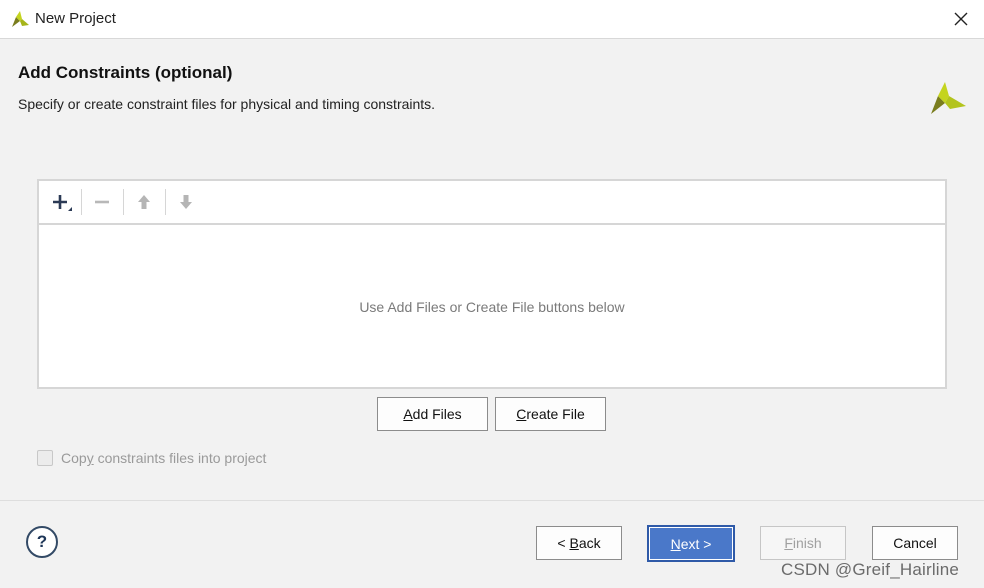 The height and width of the screenshot is (588, 984). I want to click on next-mnemonic: N, so click(675, 543).